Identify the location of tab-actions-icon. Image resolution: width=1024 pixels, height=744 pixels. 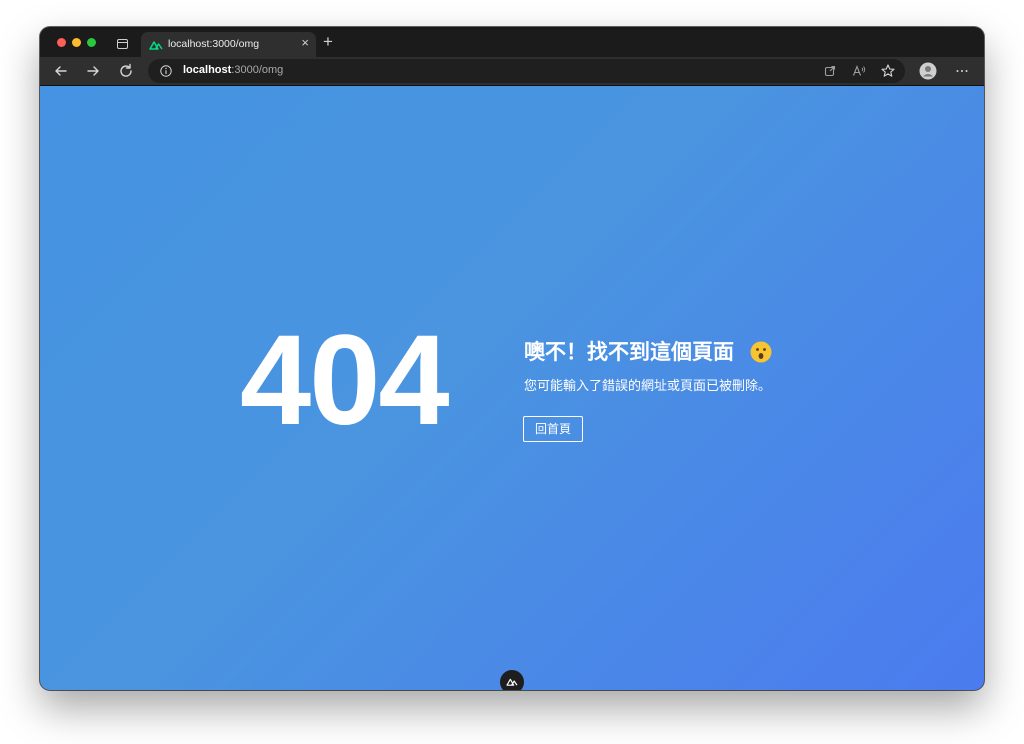
(122, 44).